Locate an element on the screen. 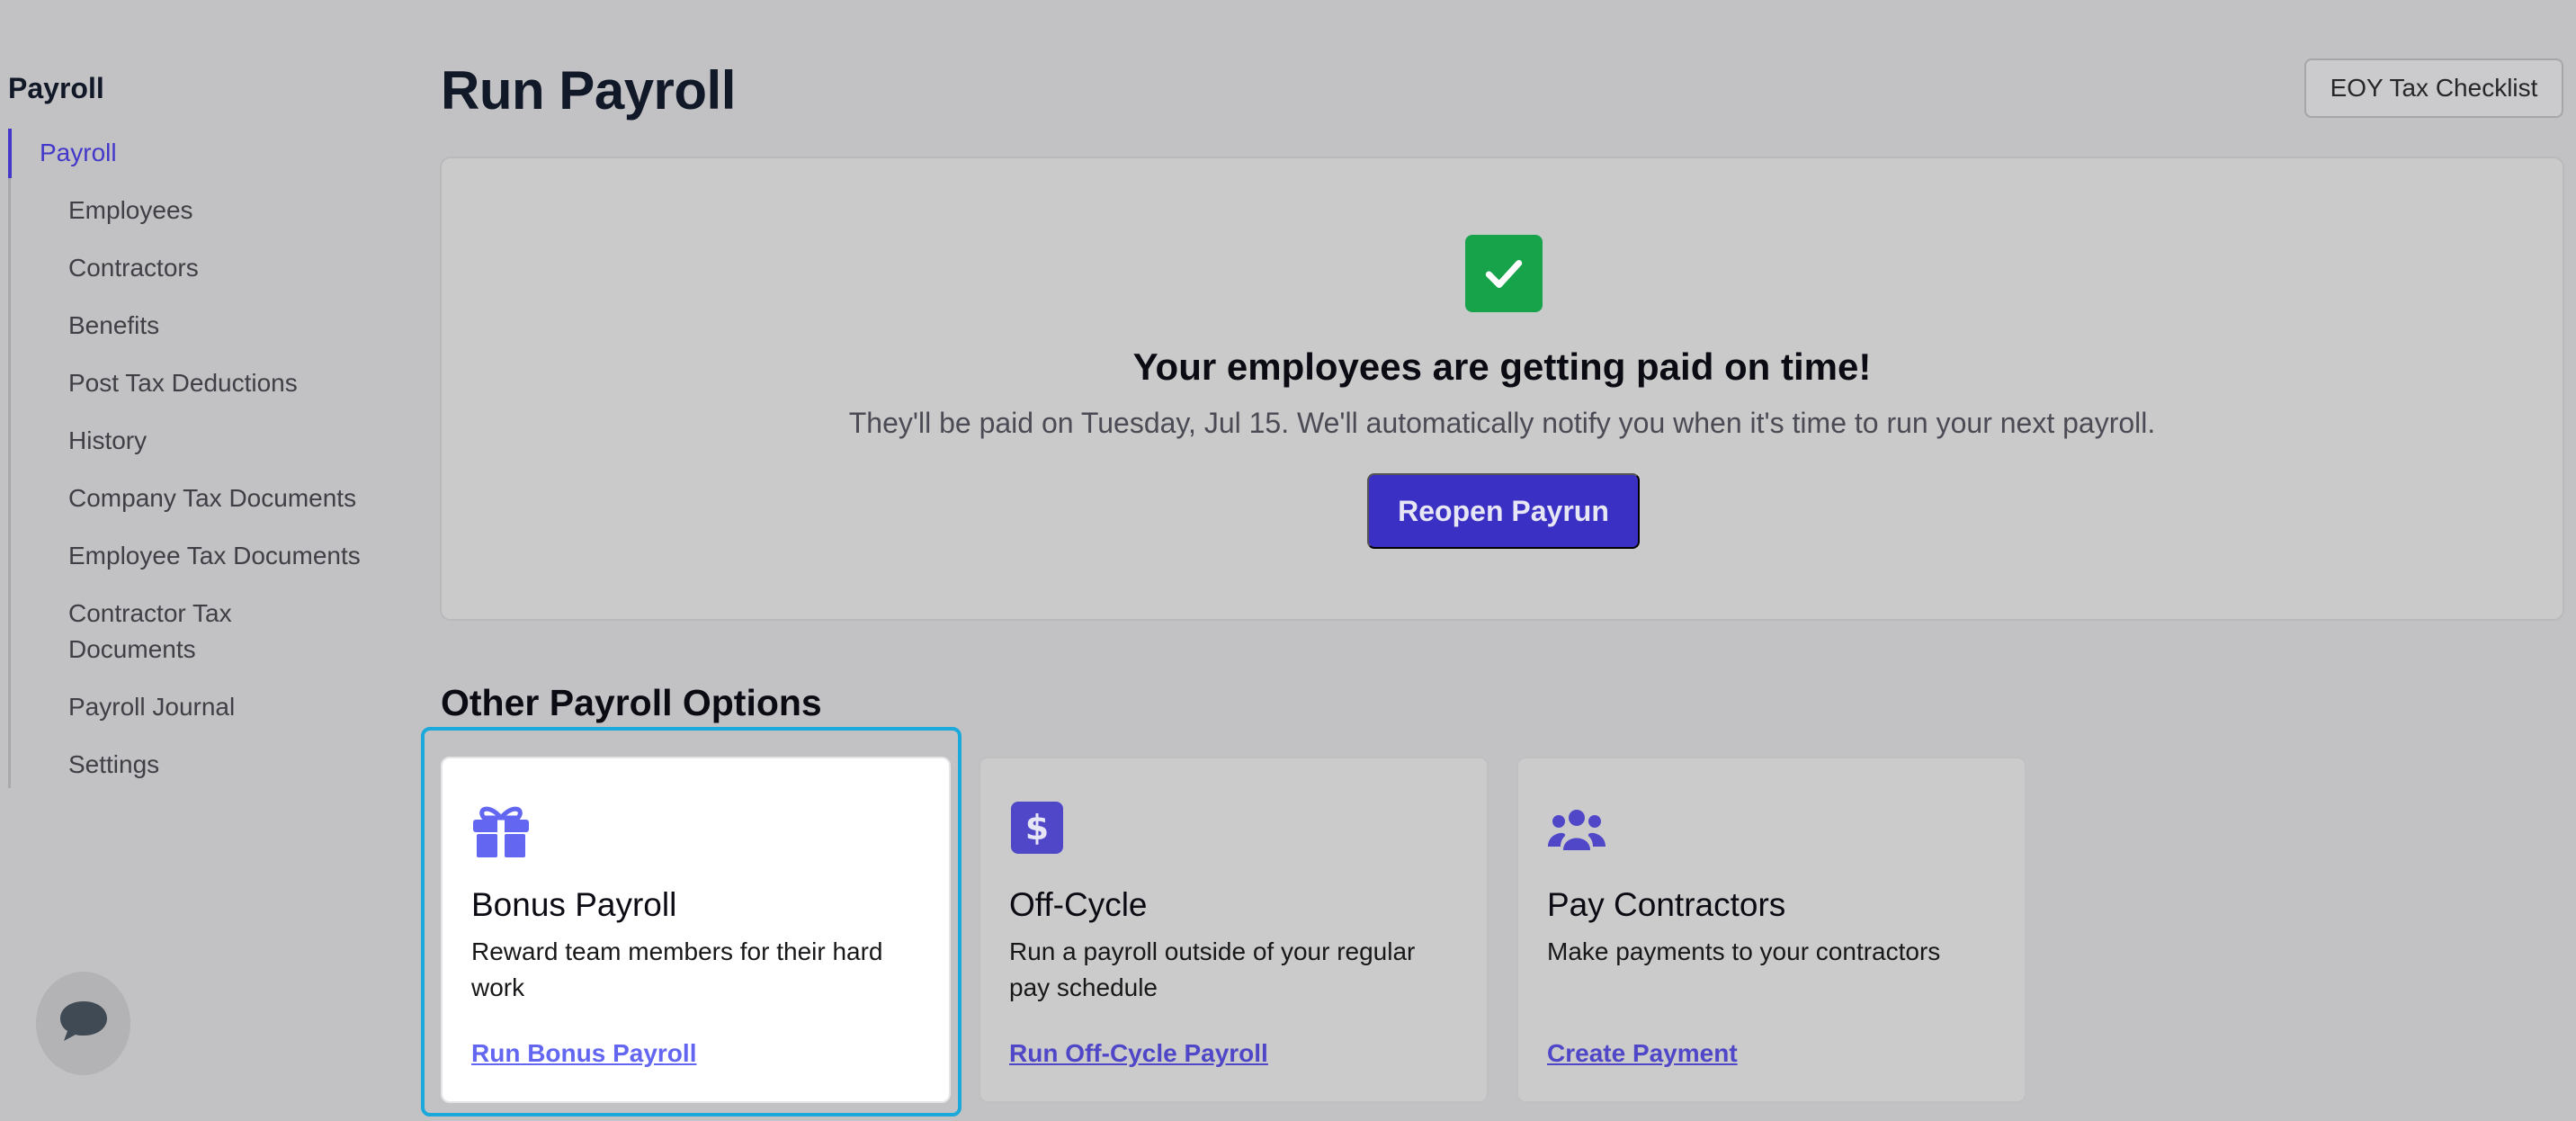 Image resolution: width=2576 pixels, height=1121 pixels. sidebar-item-history: History is located at coordinates (225, 441).